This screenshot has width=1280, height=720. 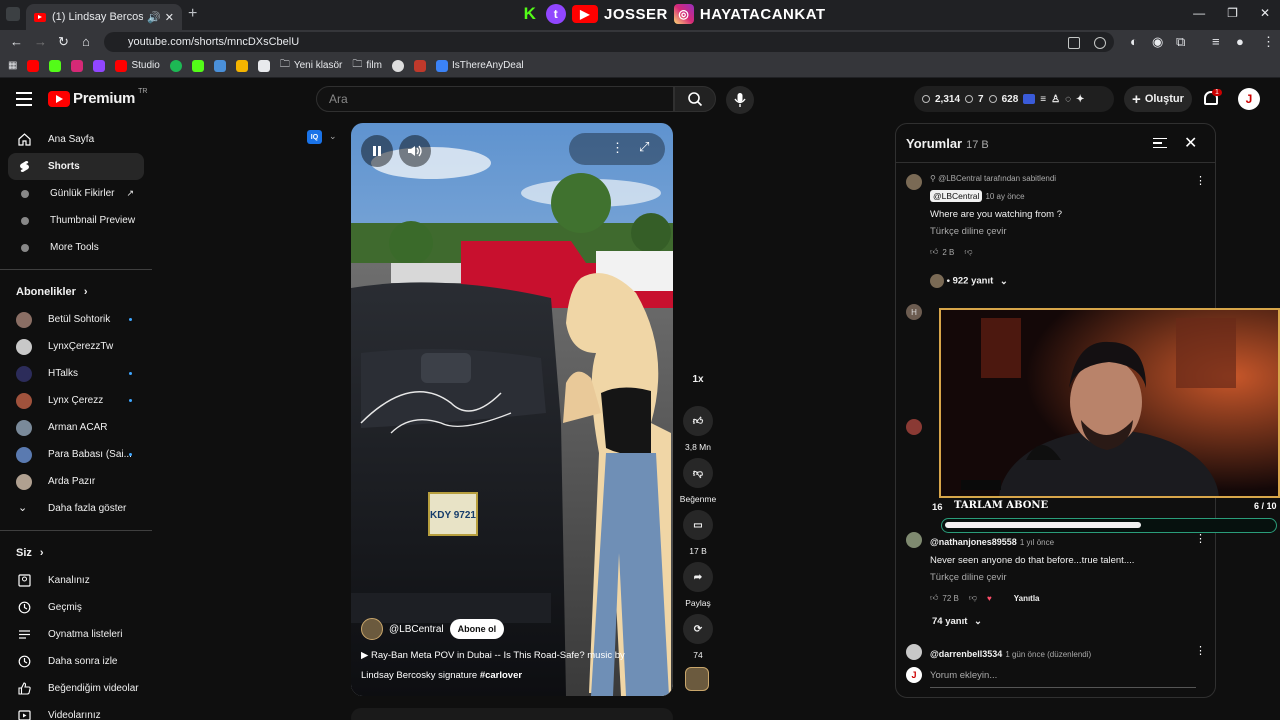 I want to click on twitch-bookmark-icon, so click(x=99, y=65).